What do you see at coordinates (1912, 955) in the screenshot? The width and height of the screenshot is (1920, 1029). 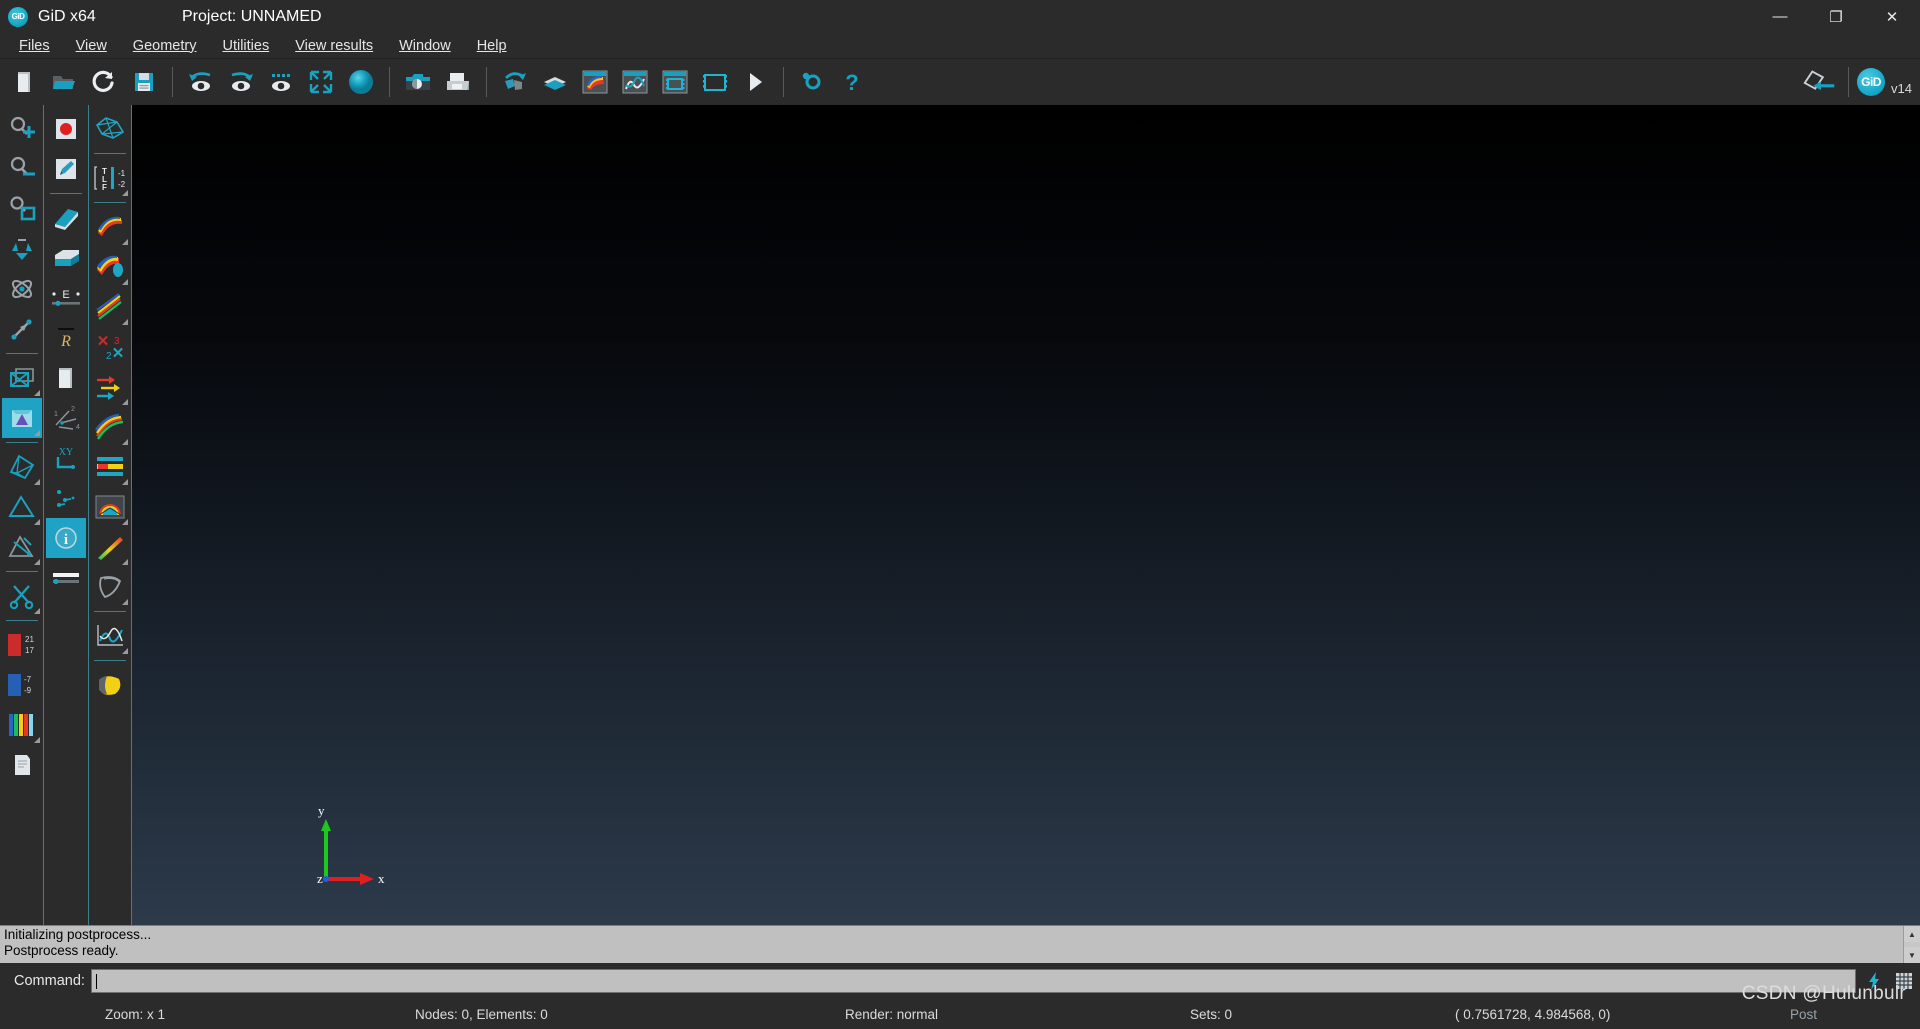 I see `scroll-down-icon: ▼` at bounding box center [1912, 955].